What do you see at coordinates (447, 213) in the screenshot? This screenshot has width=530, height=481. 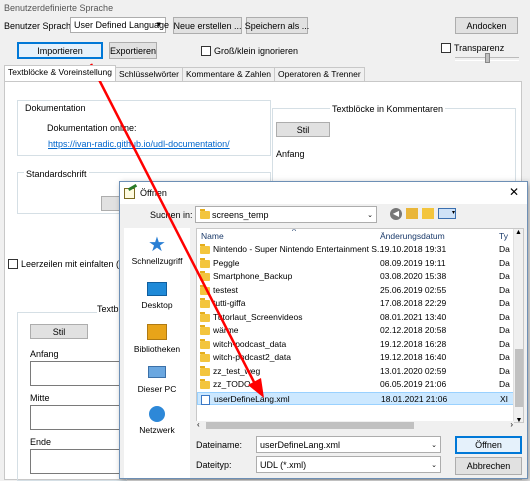 I see `view-menu-icon: ▾` at bounding box center [447, 213].